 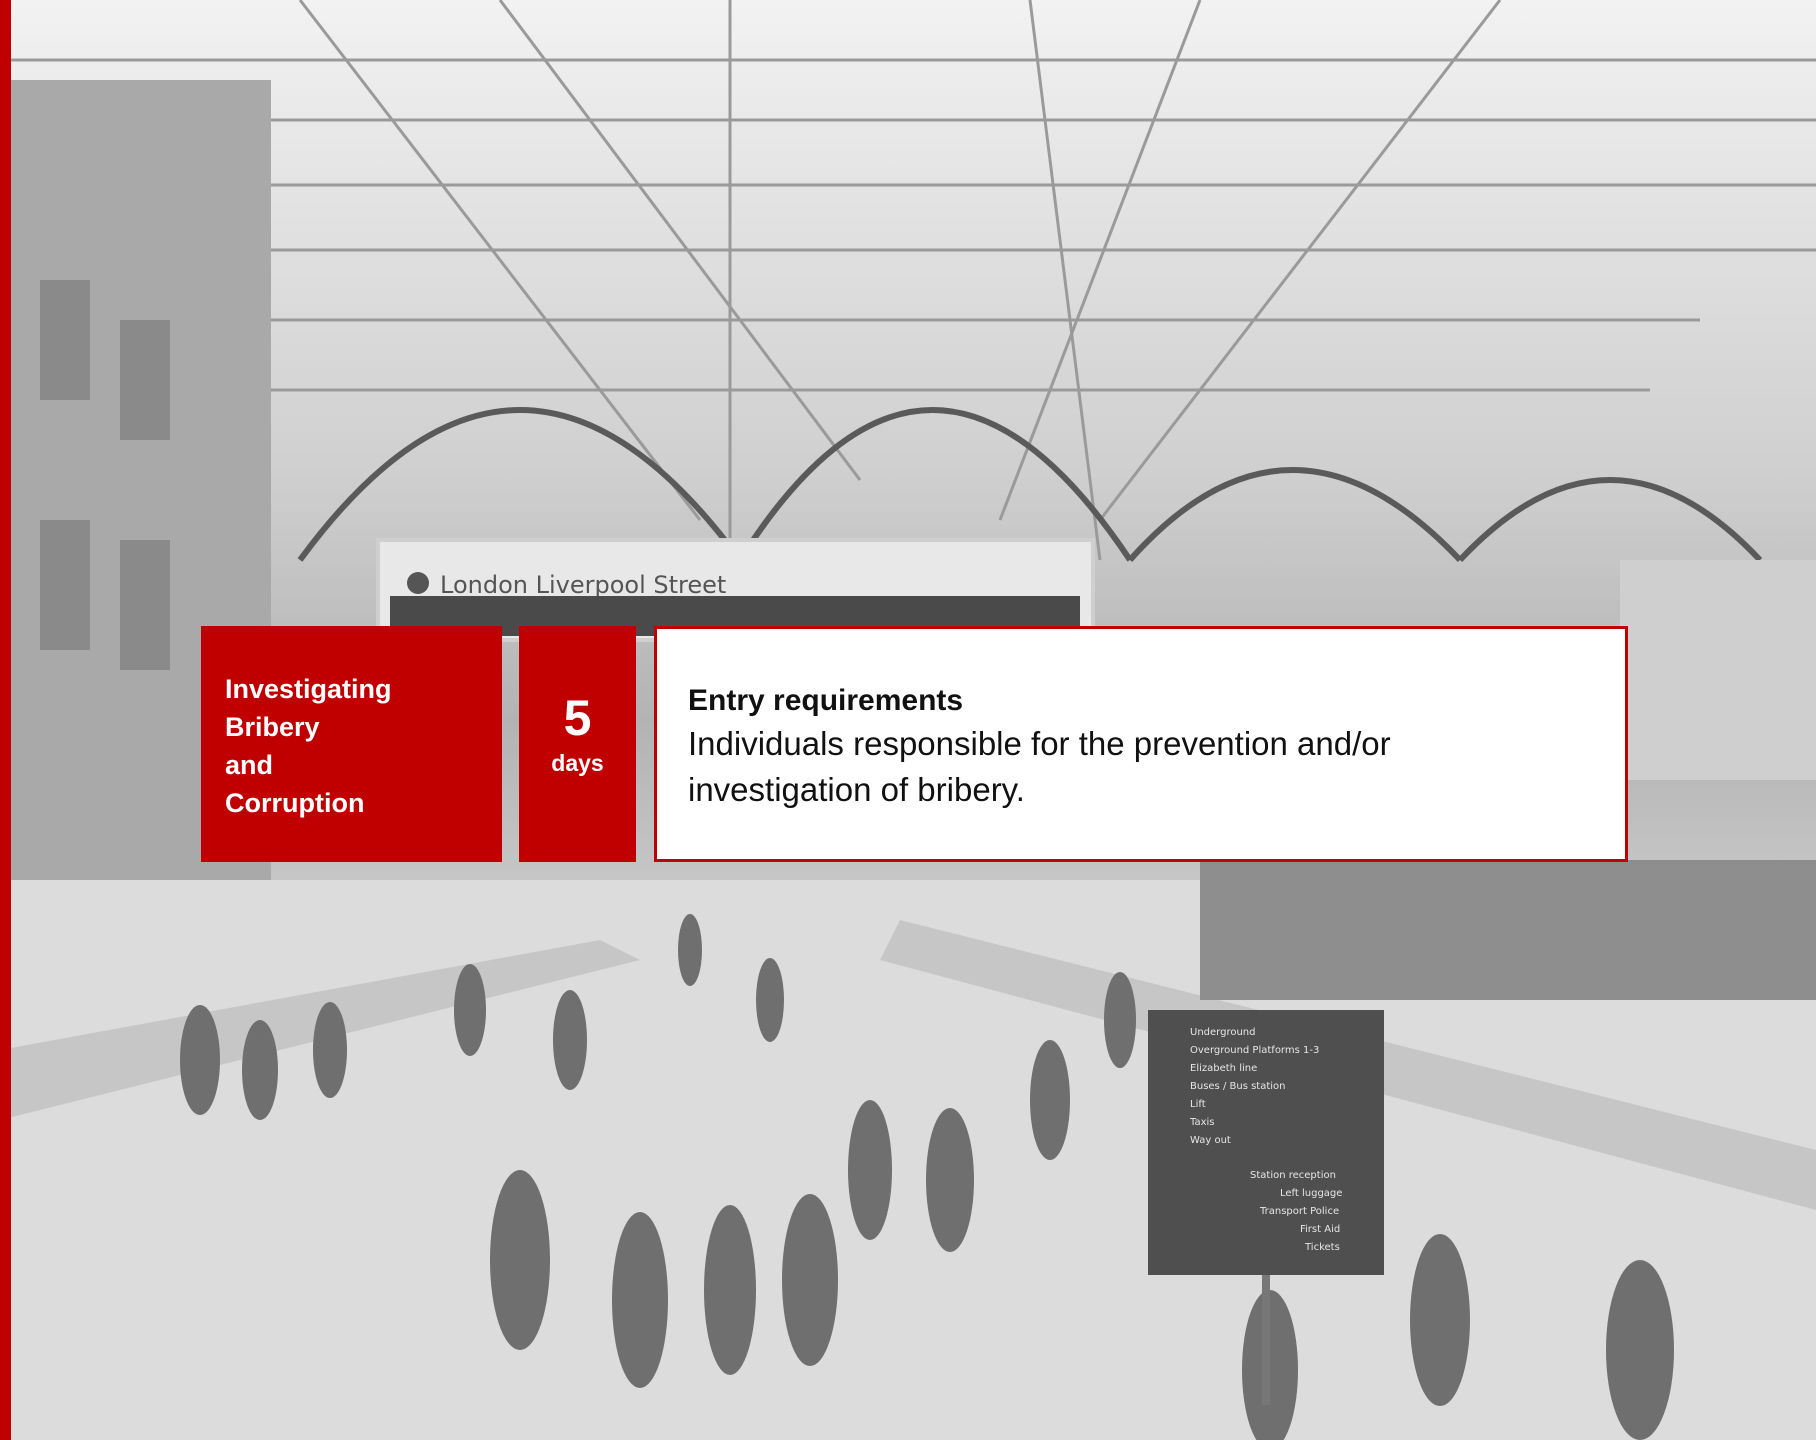 What do you see at coordinates (295, 803) in the screenshot?
I see `course-title-line-4: Corruption` at bounding box center [295, 803].